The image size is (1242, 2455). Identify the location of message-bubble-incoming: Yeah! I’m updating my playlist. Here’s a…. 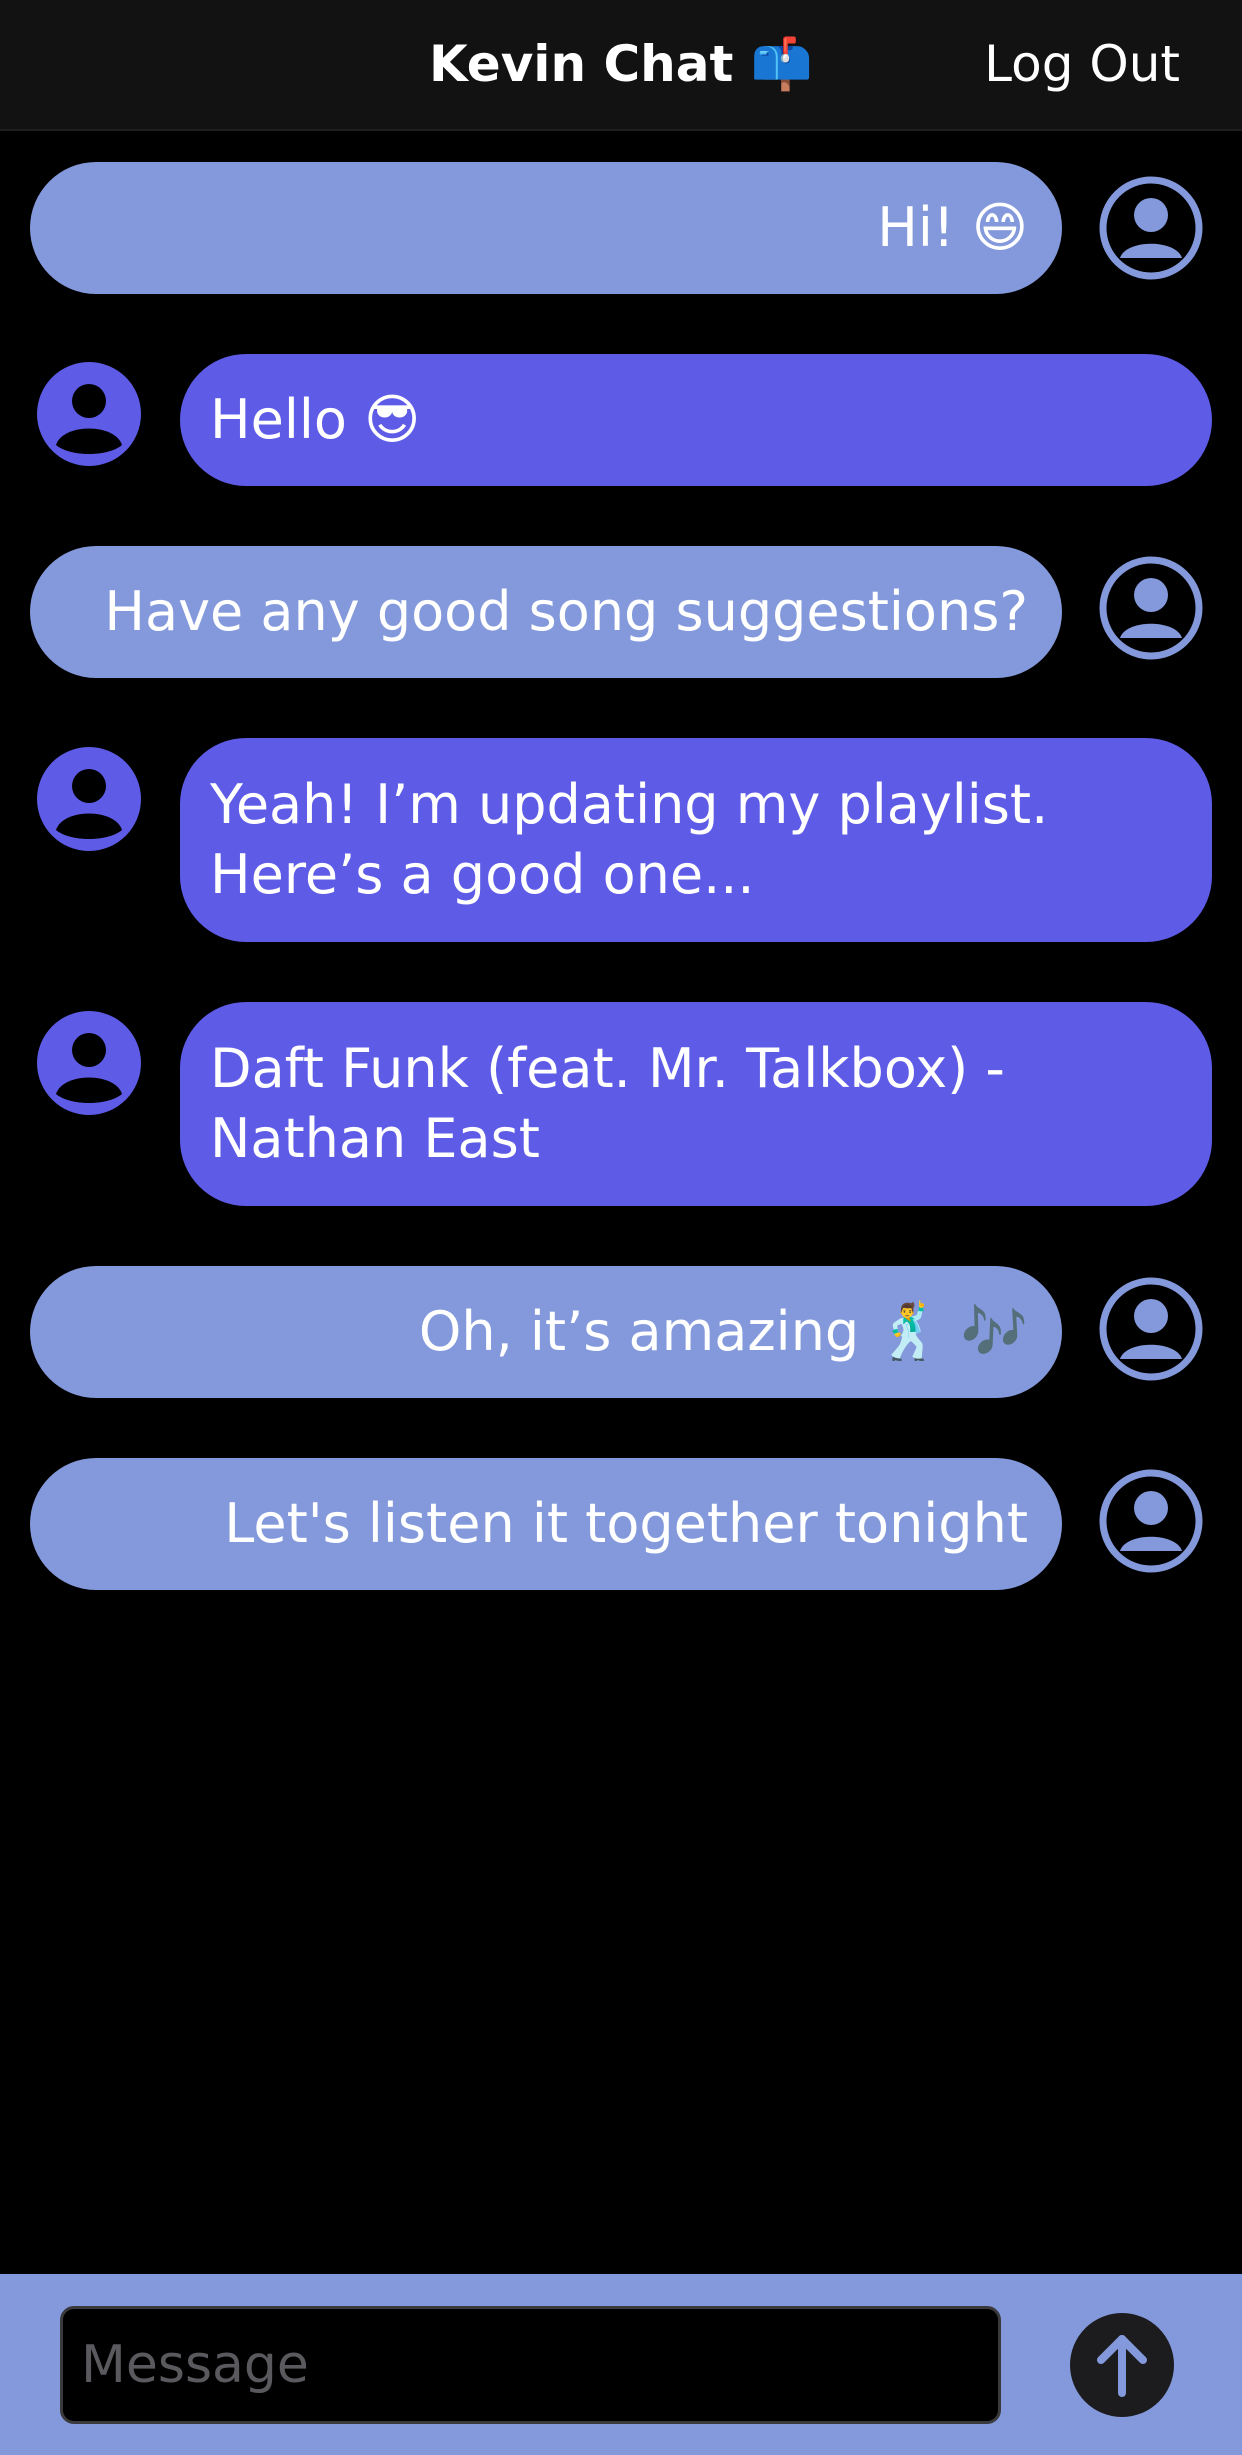
(696, 840).